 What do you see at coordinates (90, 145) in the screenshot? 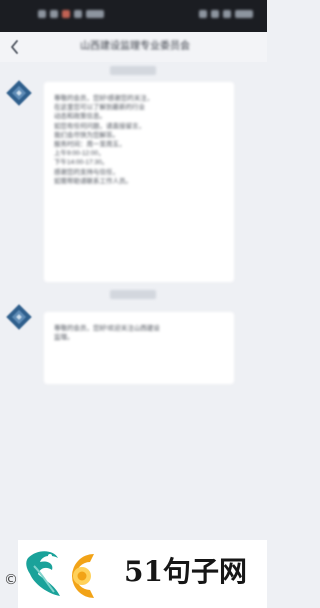
I see `message-line: 服务时间：周一至周五，` at bounding box center [90, 145].